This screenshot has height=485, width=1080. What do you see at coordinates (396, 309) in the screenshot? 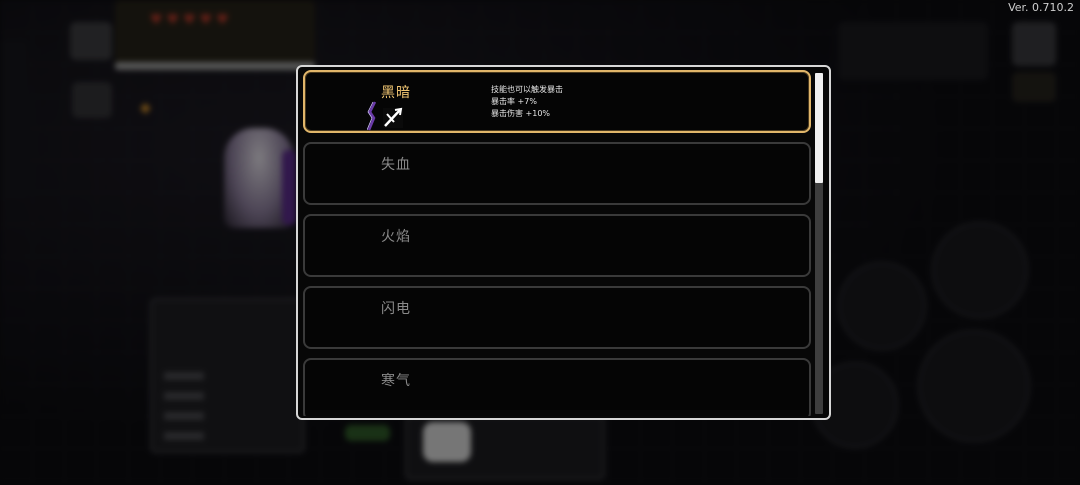
I see `effect-name: 闪电` at bounding box center [396, 309].